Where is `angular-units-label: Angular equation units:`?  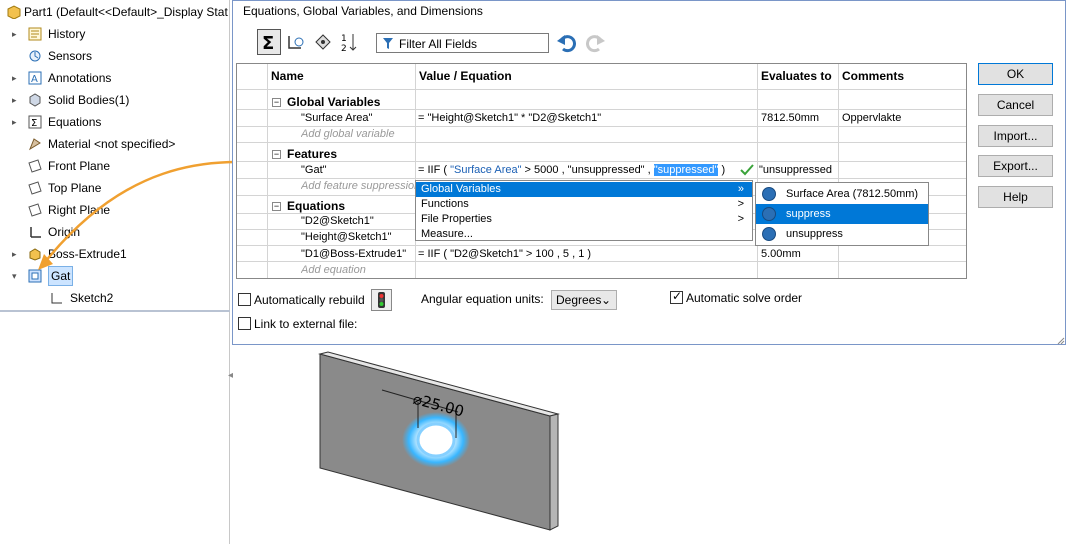 angular-units-label: Angular equation units: is located at coordinates (482, 299).